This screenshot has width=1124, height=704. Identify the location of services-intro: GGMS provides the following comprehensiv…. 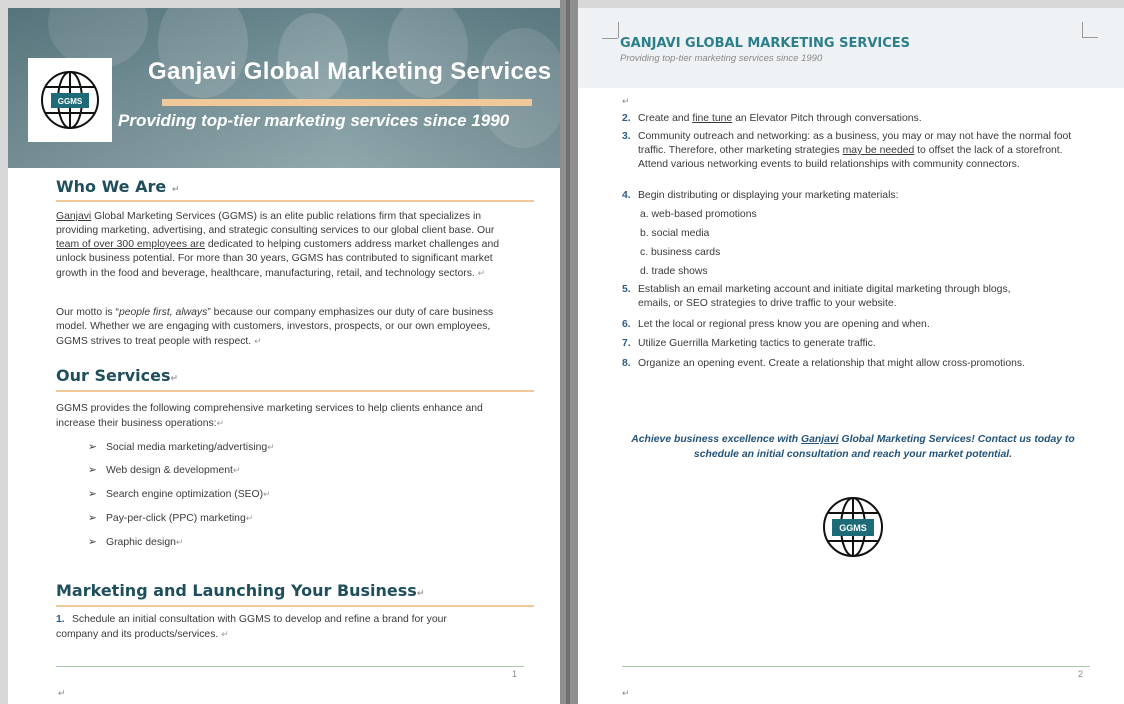
(269, 416).